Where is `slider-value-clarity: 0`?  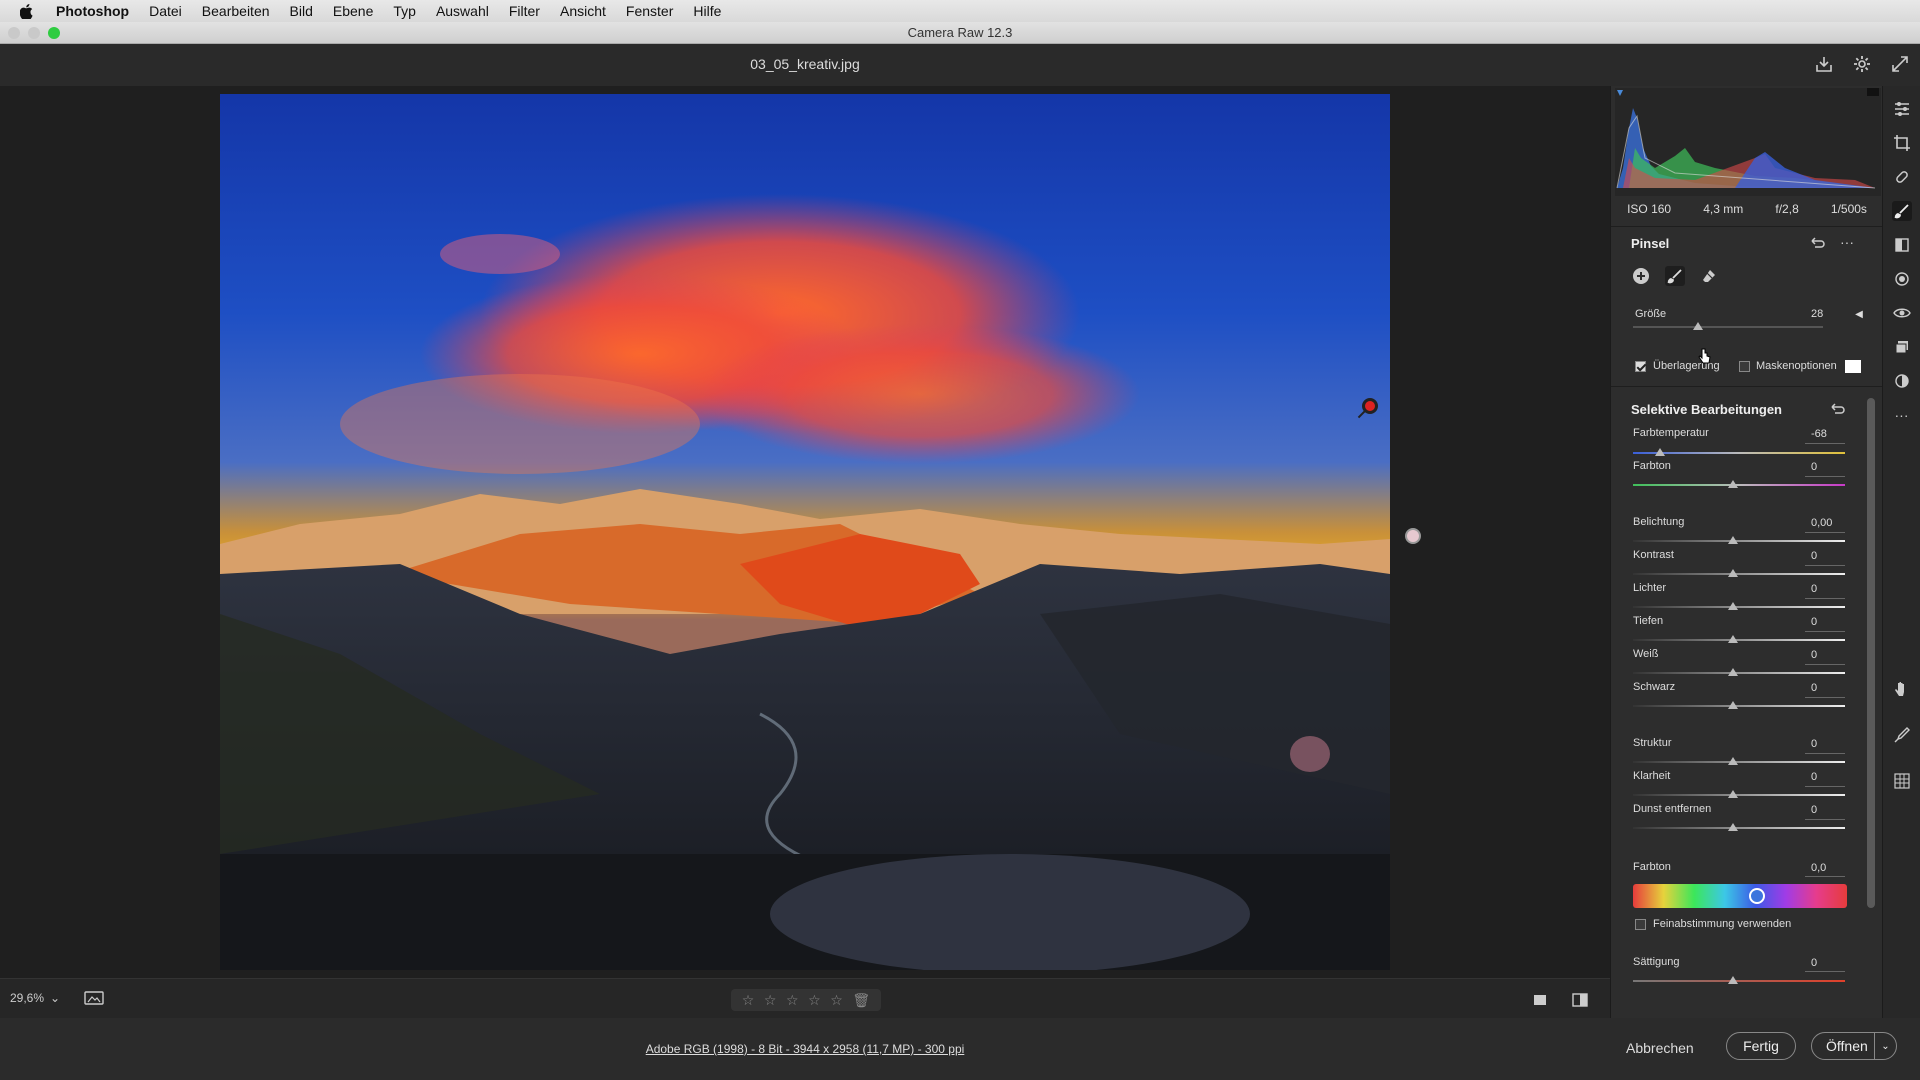
slider-value-clarity: 0 is located at coordinates (1825, 777).